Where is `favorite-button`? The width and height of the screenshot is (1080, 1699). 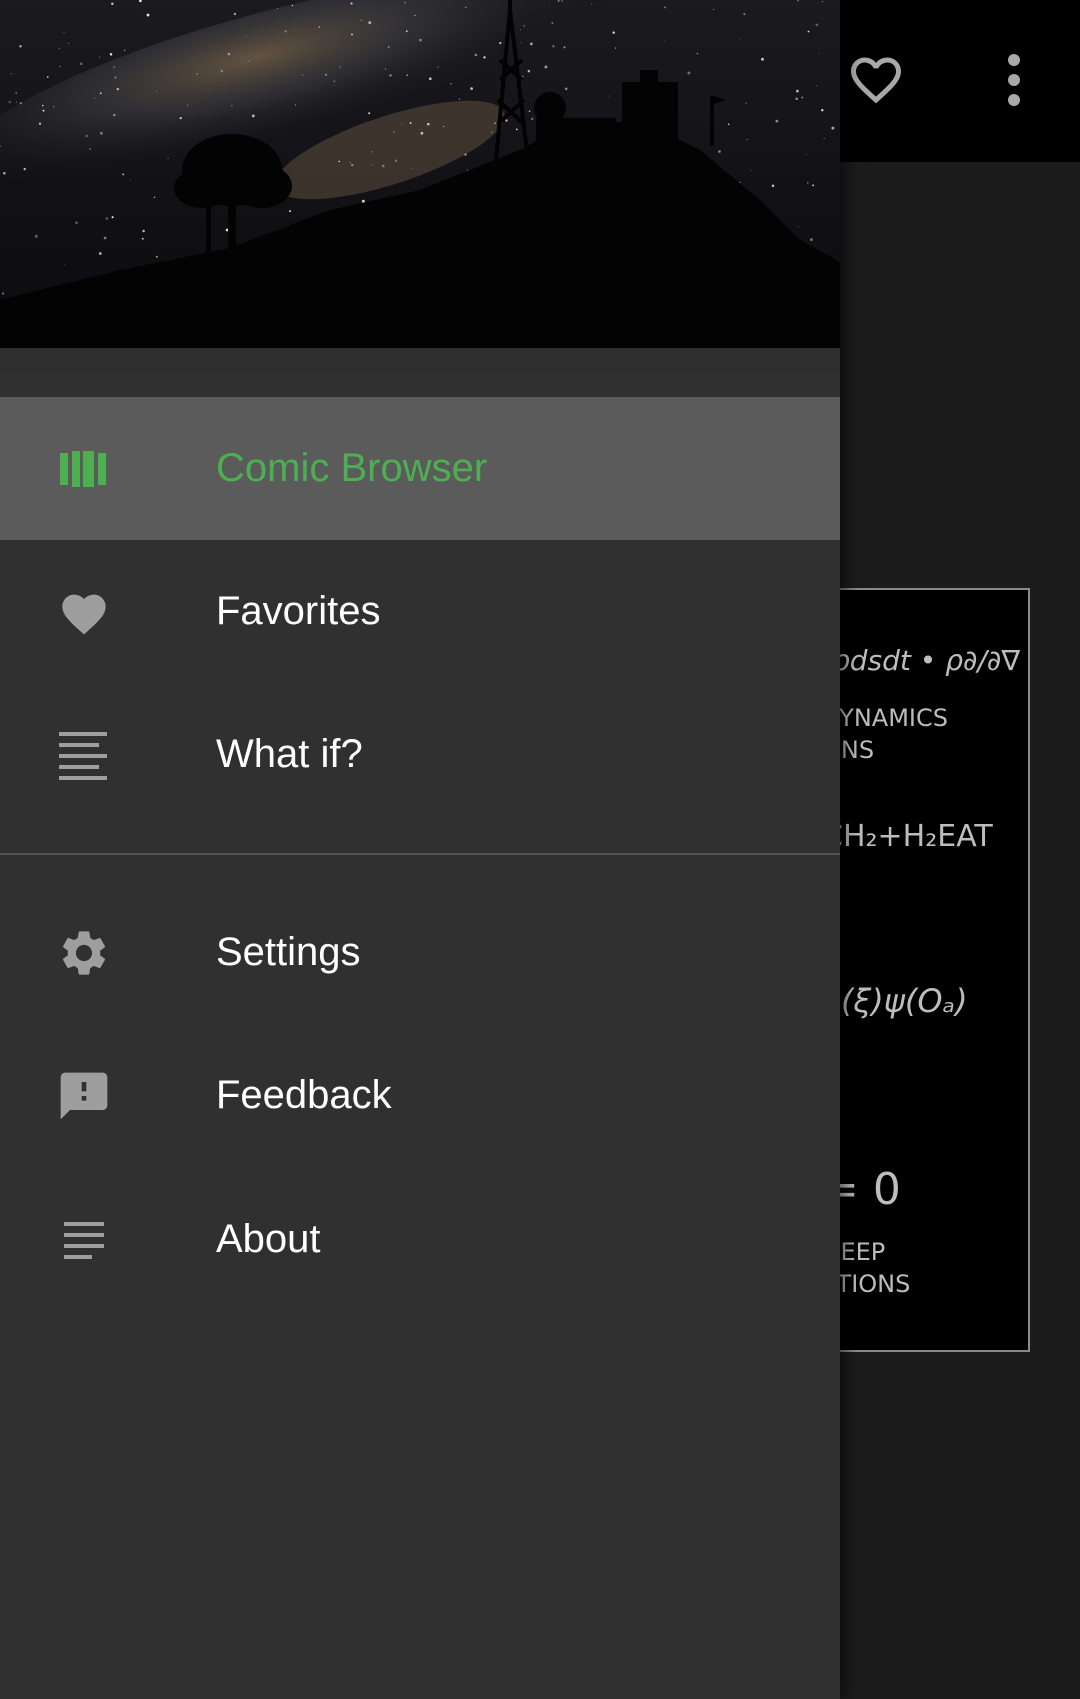
favorite-button is located at coordinates (876, 80).